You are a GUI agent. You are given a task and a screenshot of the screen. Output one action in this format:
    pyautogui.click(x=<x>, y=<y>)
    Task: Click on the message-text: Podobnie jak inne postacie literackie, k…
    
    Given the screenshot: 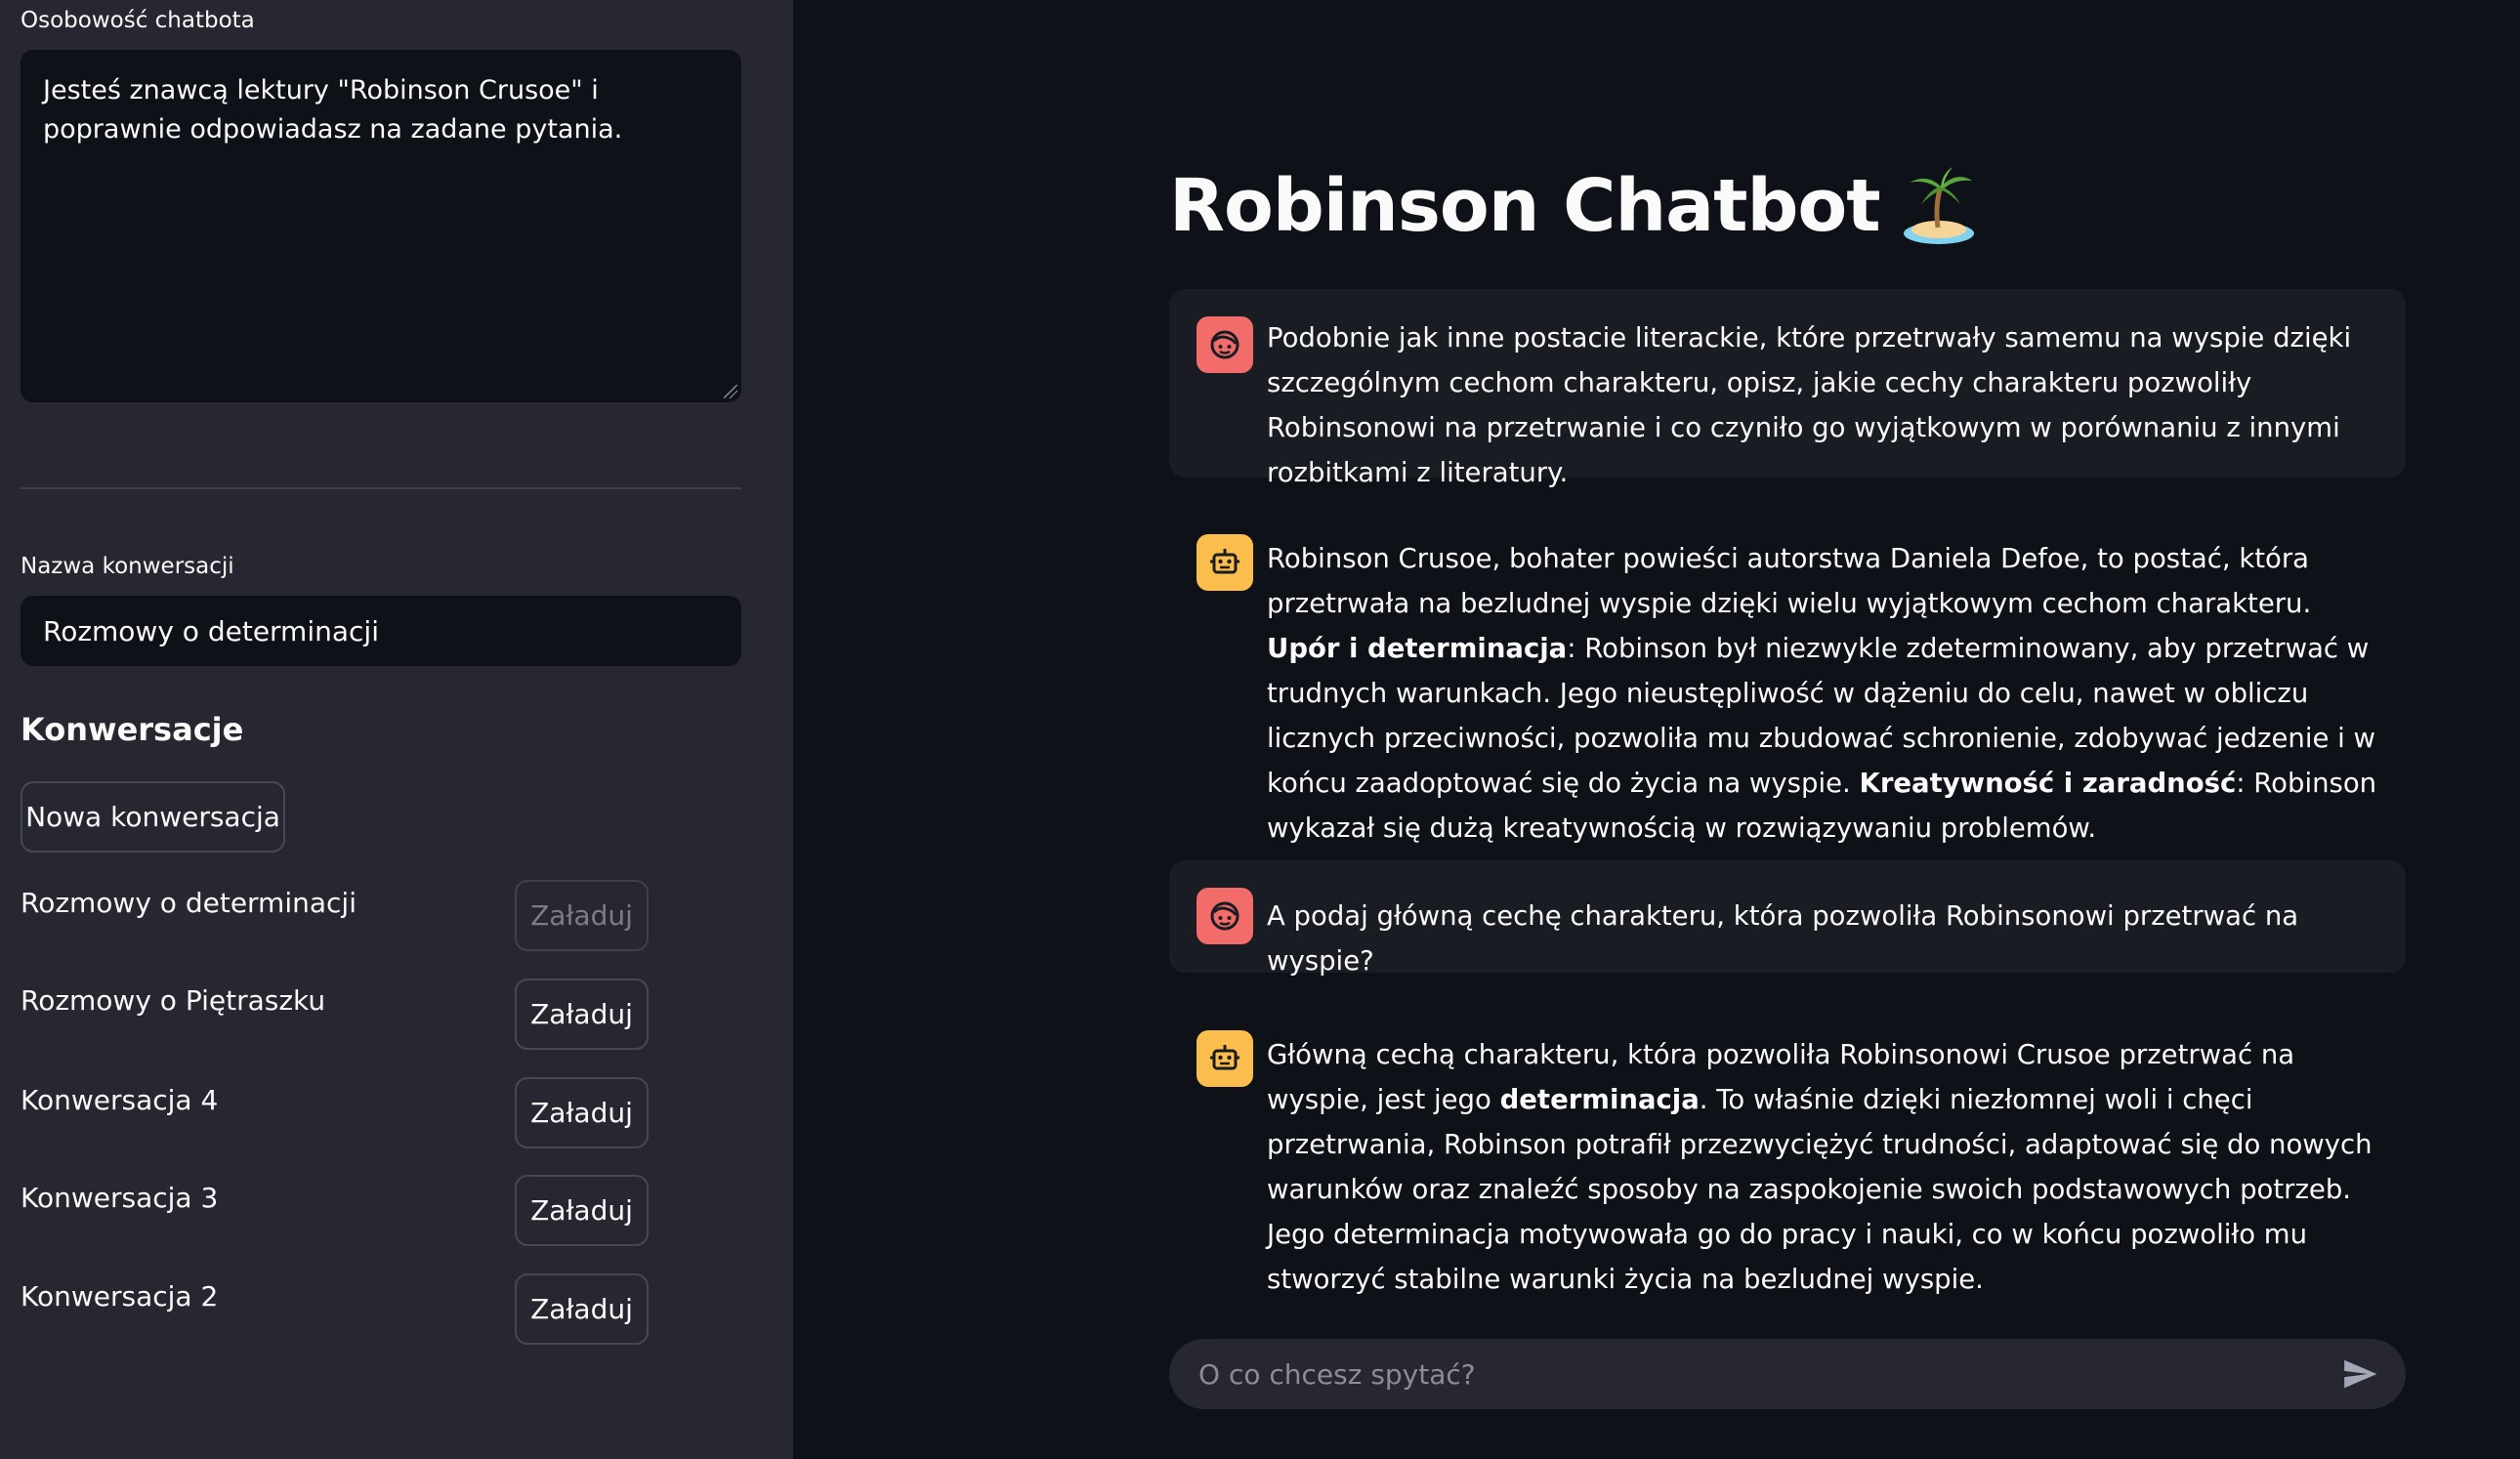 What is the action you would take?
    pyautogui.click(x=1824, y=405)
    